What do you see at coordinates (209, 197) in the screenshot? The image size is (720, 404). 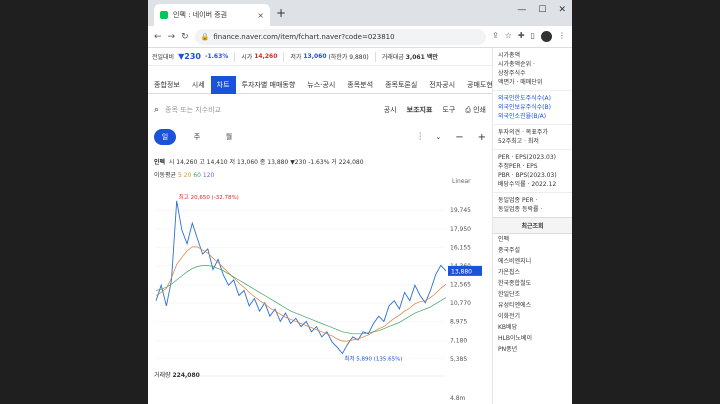 I see `high-annotation: 최고 20,650 (-32.78%)` at bounding box center [209, 197].